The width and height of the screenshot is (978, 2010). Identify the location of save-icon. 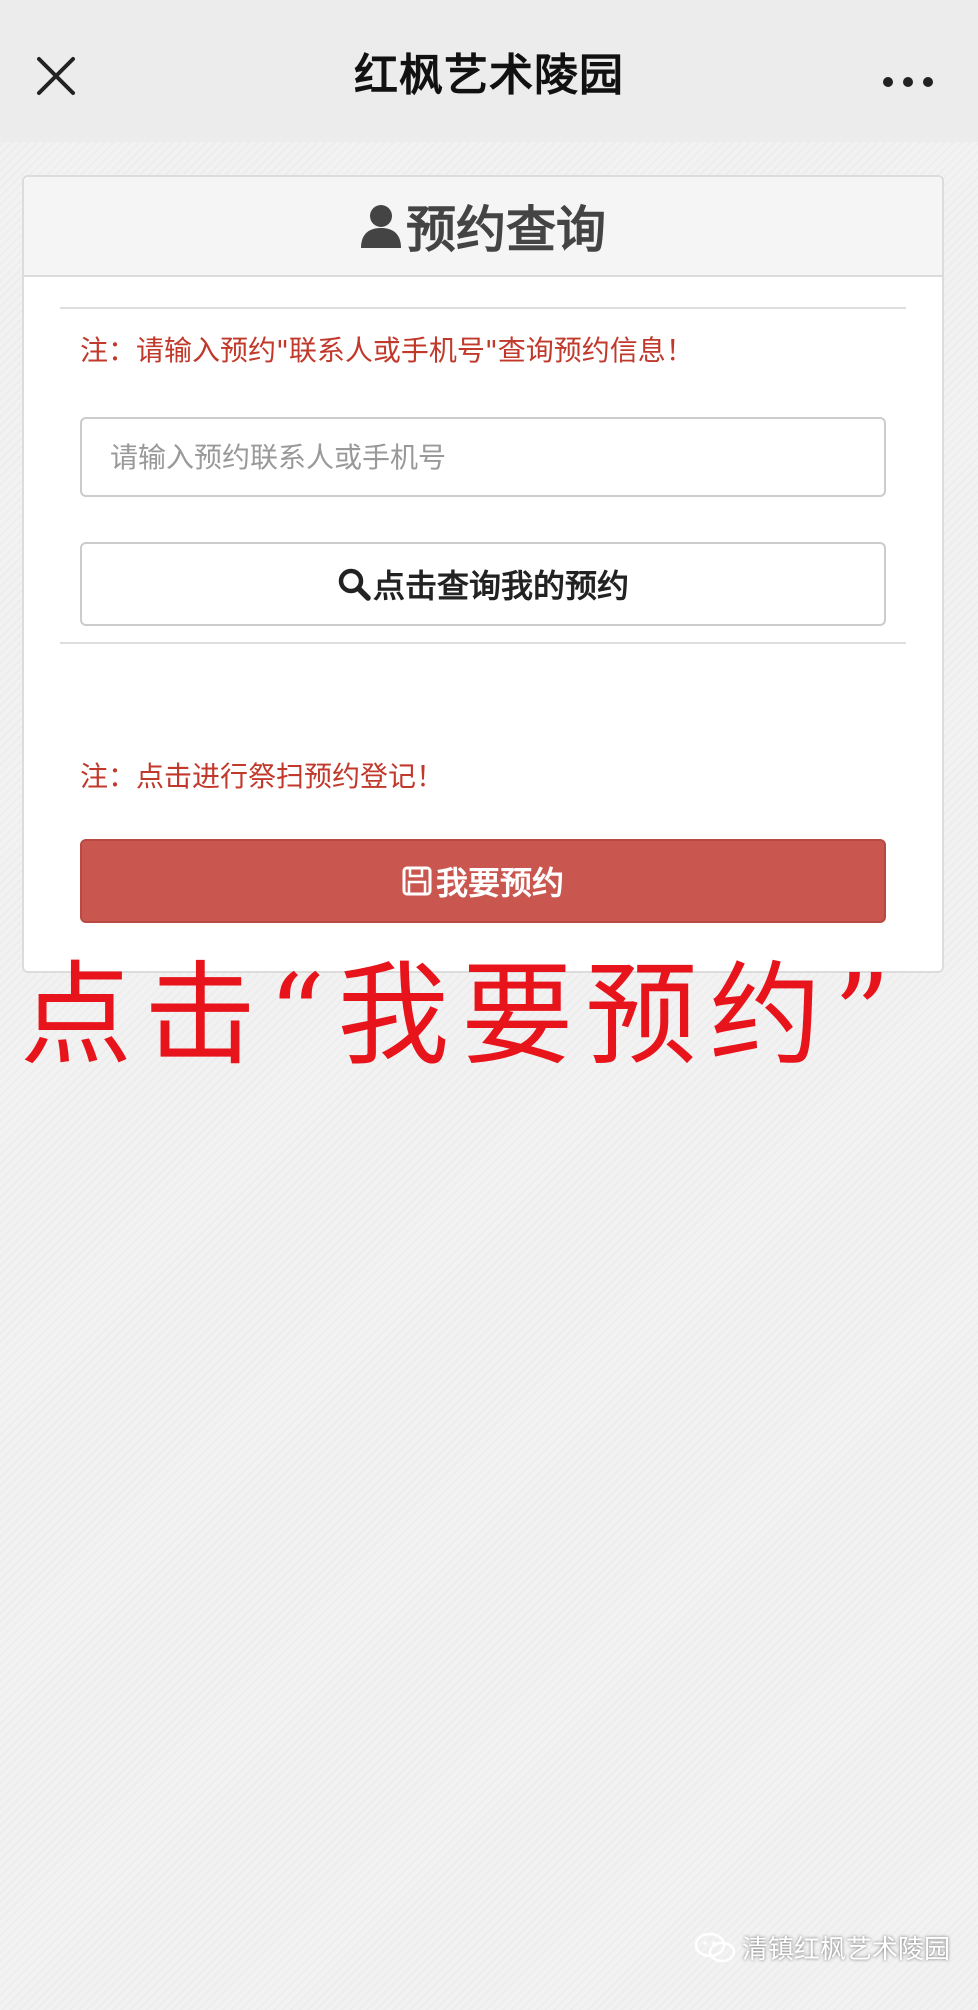
(417, 881).